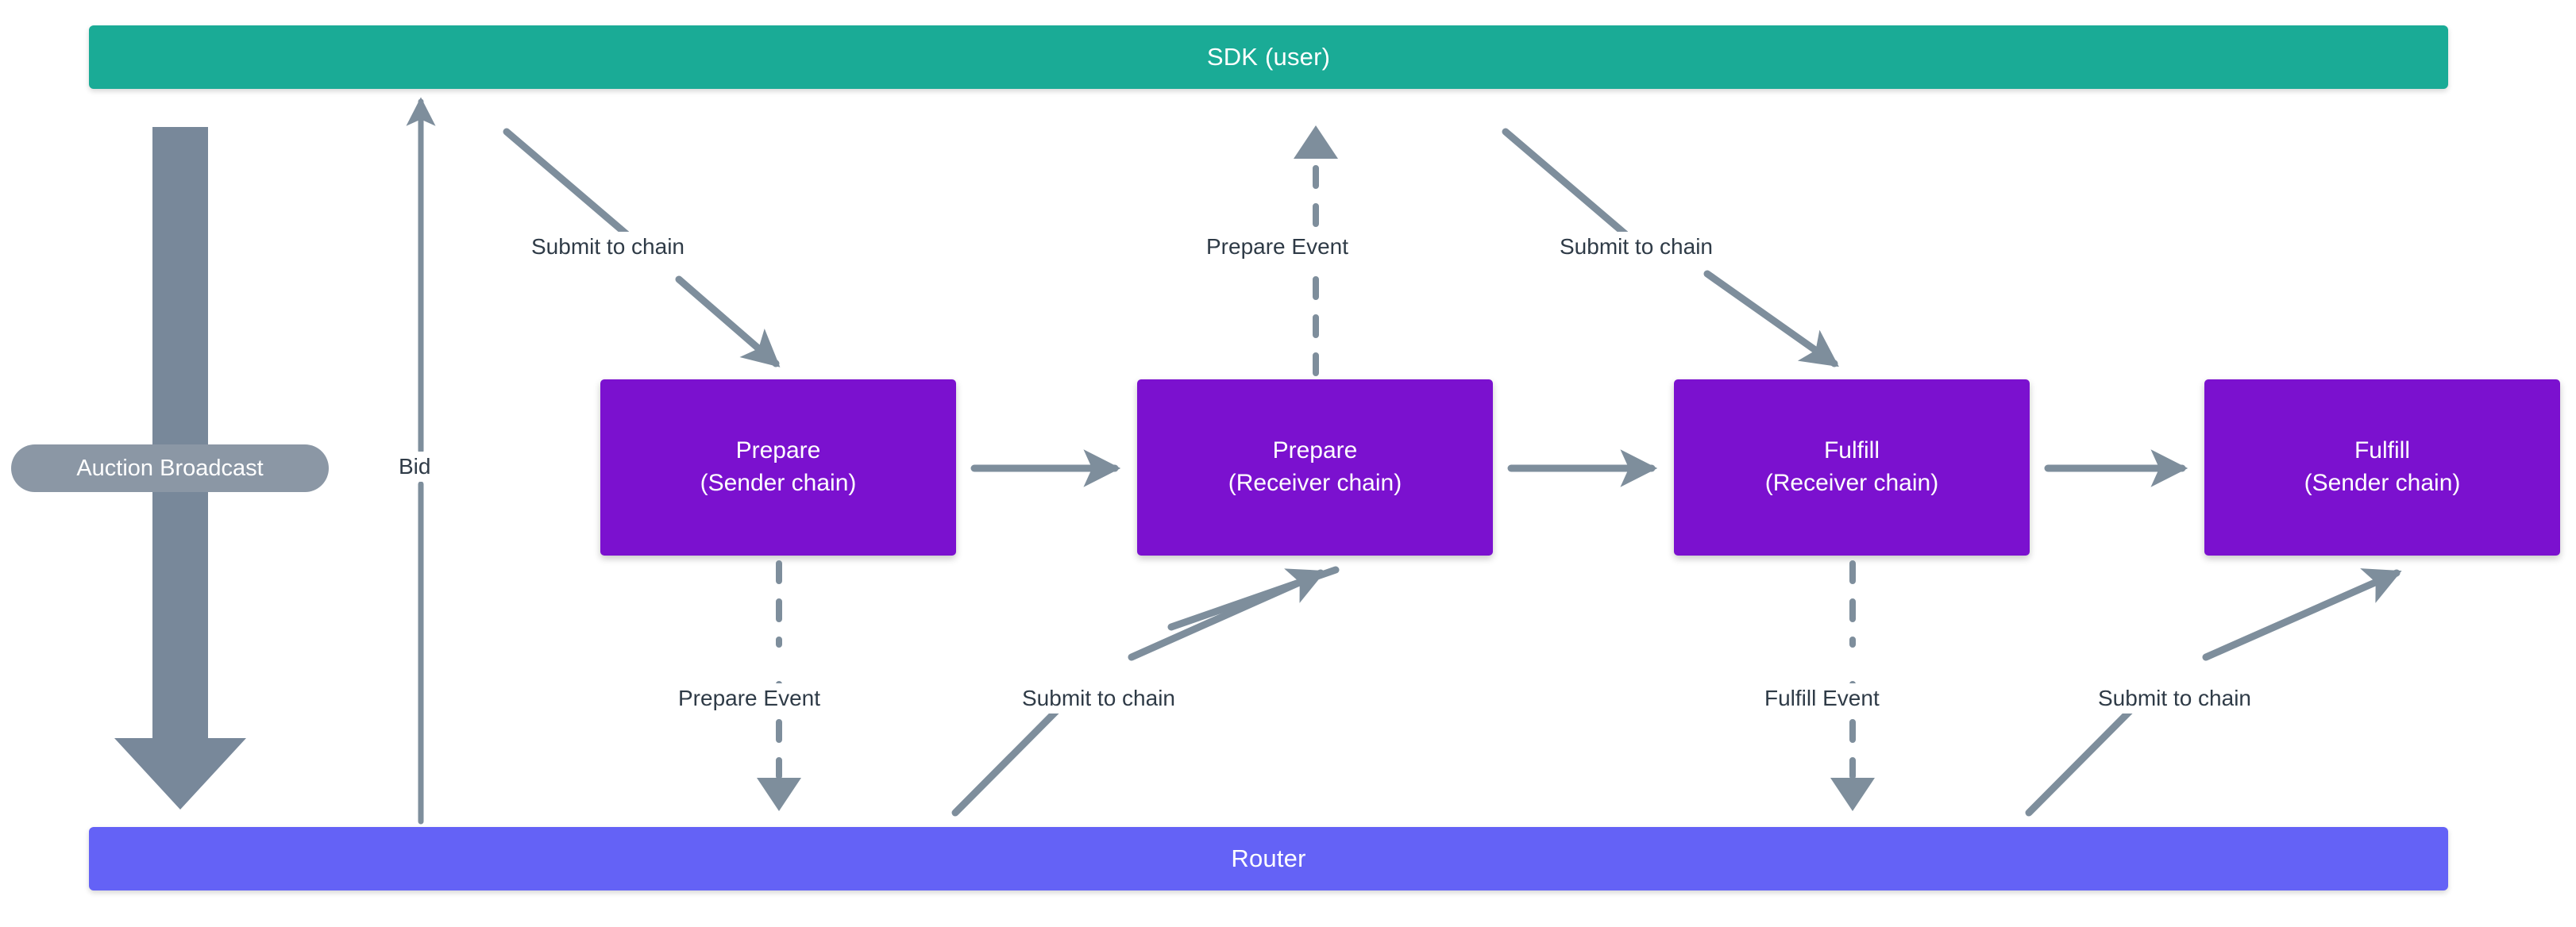 This screenshot has width=2576, height=927. What do you see at coordinates (1315, 468) in the screenshot?
I see `process-box-prepare-receiver: Prepare (Receiver chain)` at bounding box center [1315, 468].